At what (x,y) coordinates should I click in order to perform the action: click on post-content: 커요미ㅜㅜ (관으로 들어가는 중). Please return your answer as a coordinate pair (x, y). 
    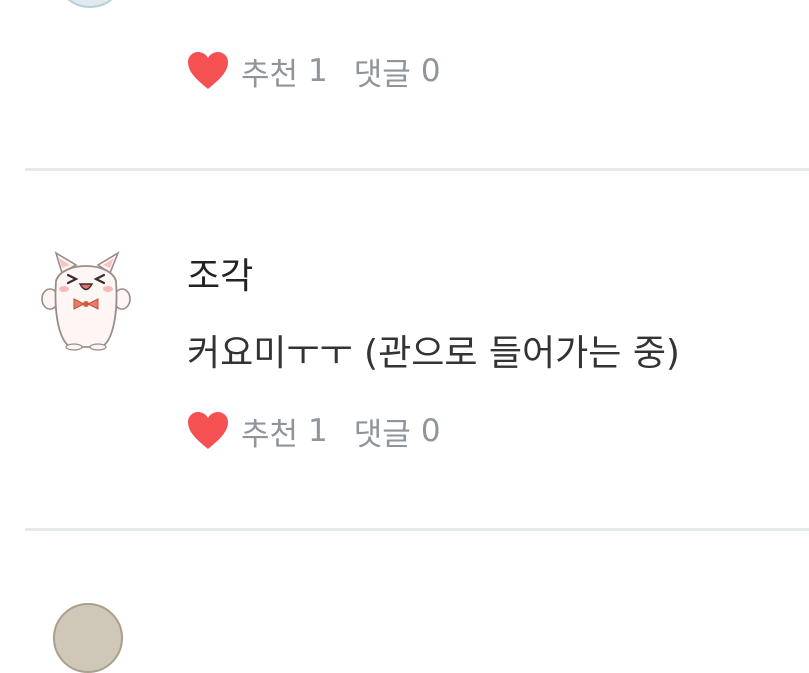
    Looking at the image, I should click on (433, 350).